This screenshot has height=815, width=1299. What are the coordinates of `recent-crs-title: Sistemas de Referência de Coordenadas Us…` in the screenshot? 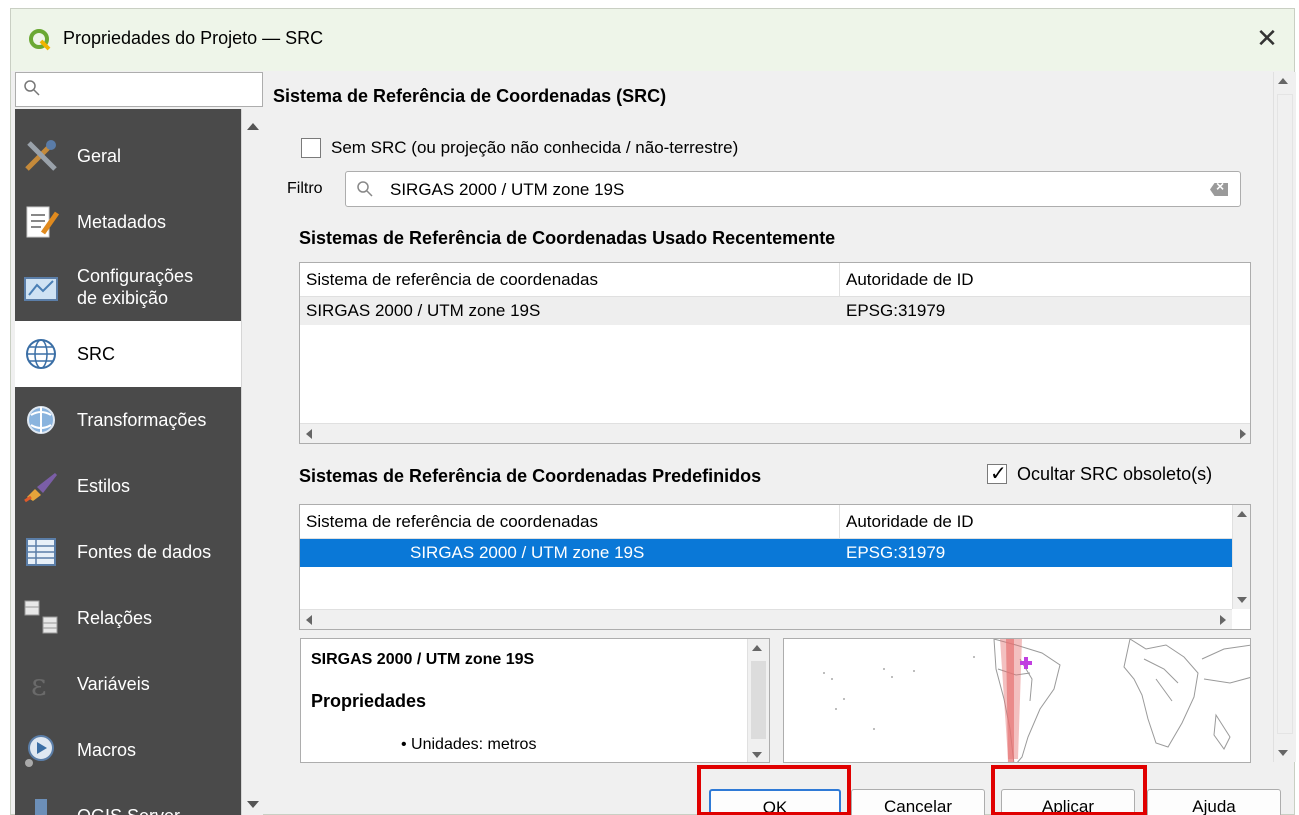 It's located at (567, 238).